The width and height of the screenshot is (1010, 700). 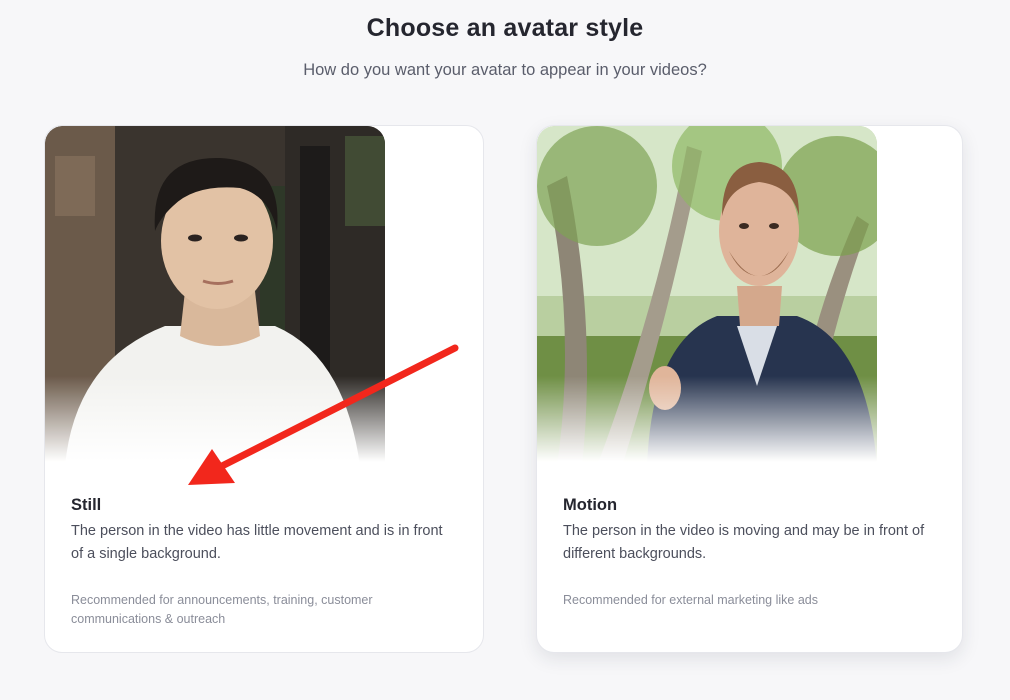 I want to click on card-title: Still, so click(x=86, y=505).